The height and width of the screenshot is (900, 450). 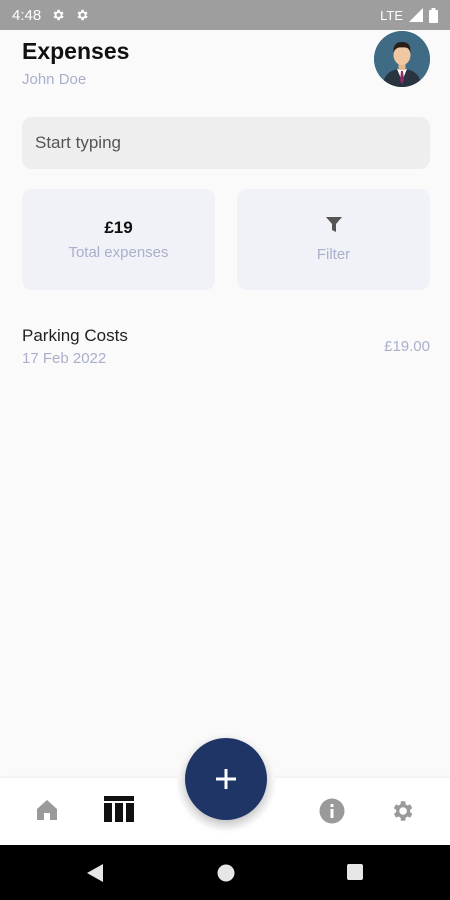 I want to click on system-navigation-bar, so click(x=225, y=872).